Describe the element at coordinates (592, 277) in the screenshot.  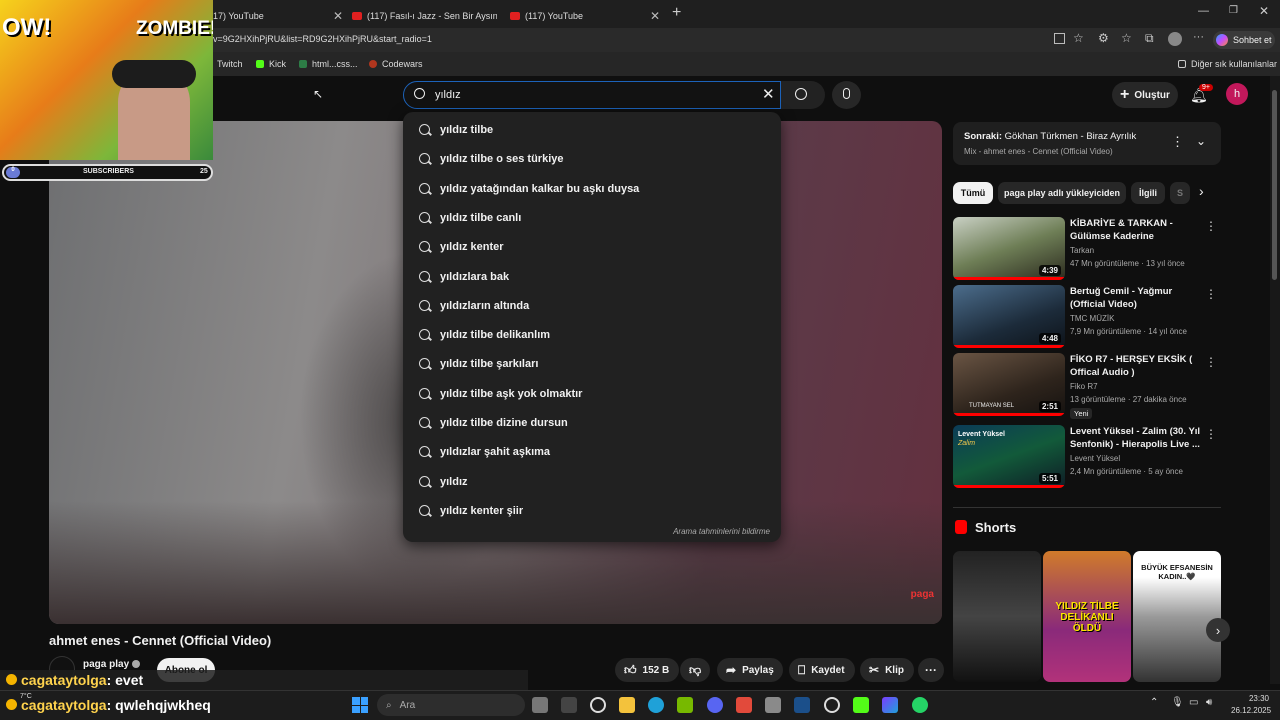
I see `search-suggestion: yıldızlara bak` at that location.